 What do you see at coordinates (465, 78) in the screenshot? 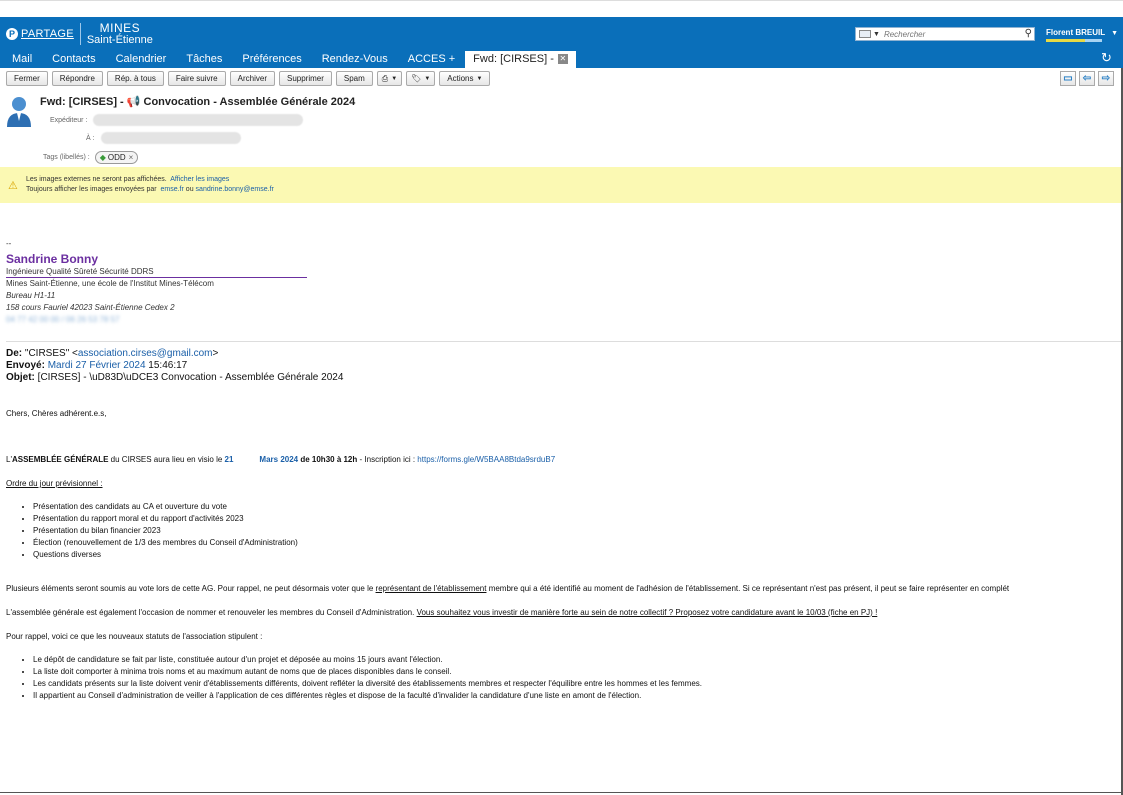
I see `actions-button: Actions ▼` at bounding box center [465, 78].